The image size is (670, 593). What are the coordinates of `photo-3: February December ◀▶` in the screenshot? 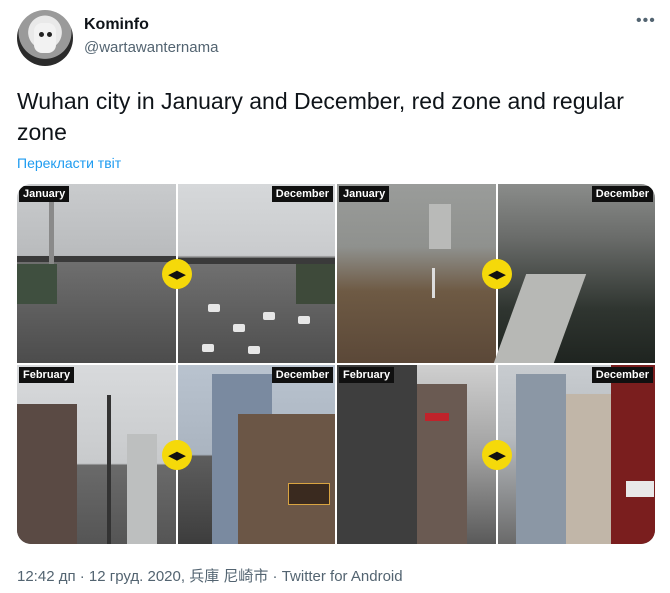 It's located at (176, 454).